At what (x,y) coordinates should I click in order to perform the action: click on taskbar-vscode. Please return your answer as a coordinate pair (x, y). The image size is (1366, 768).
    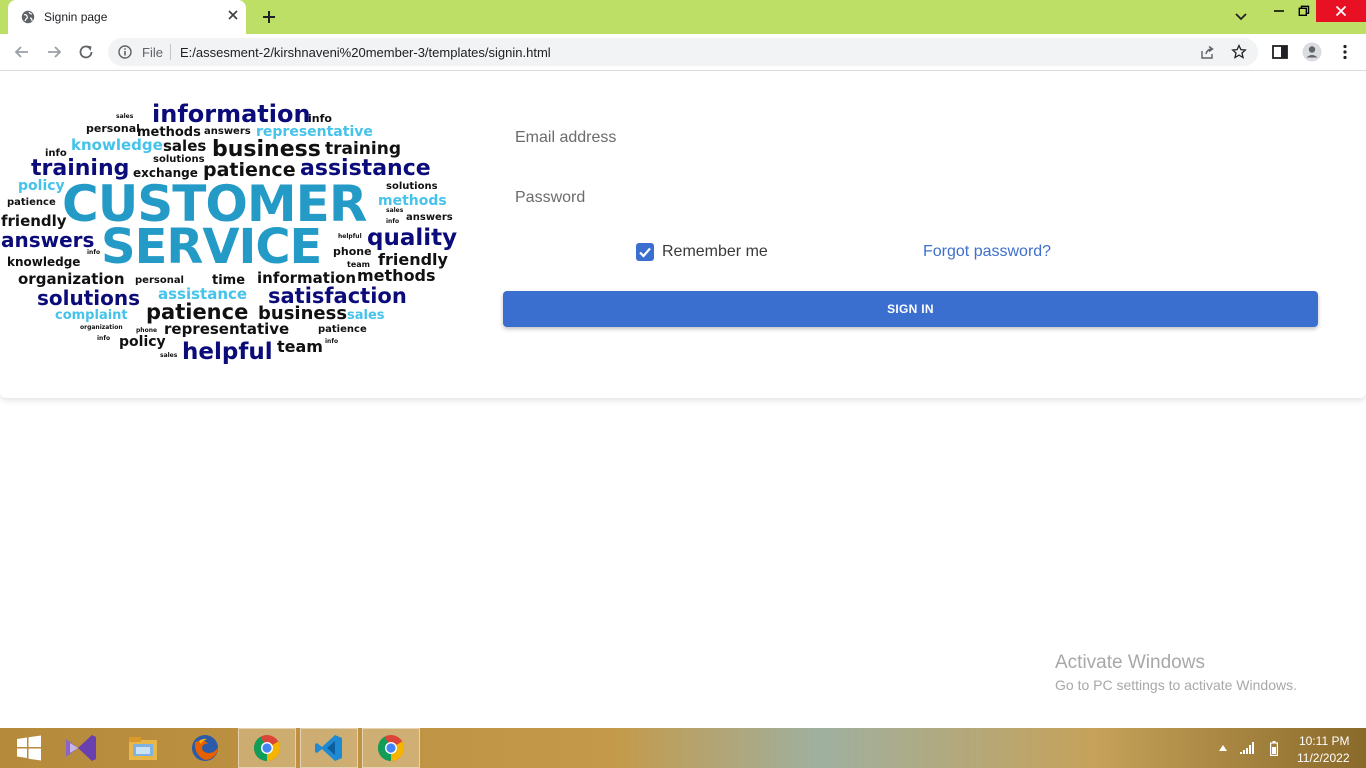
    Looking at the image, I should click on (329, 748).